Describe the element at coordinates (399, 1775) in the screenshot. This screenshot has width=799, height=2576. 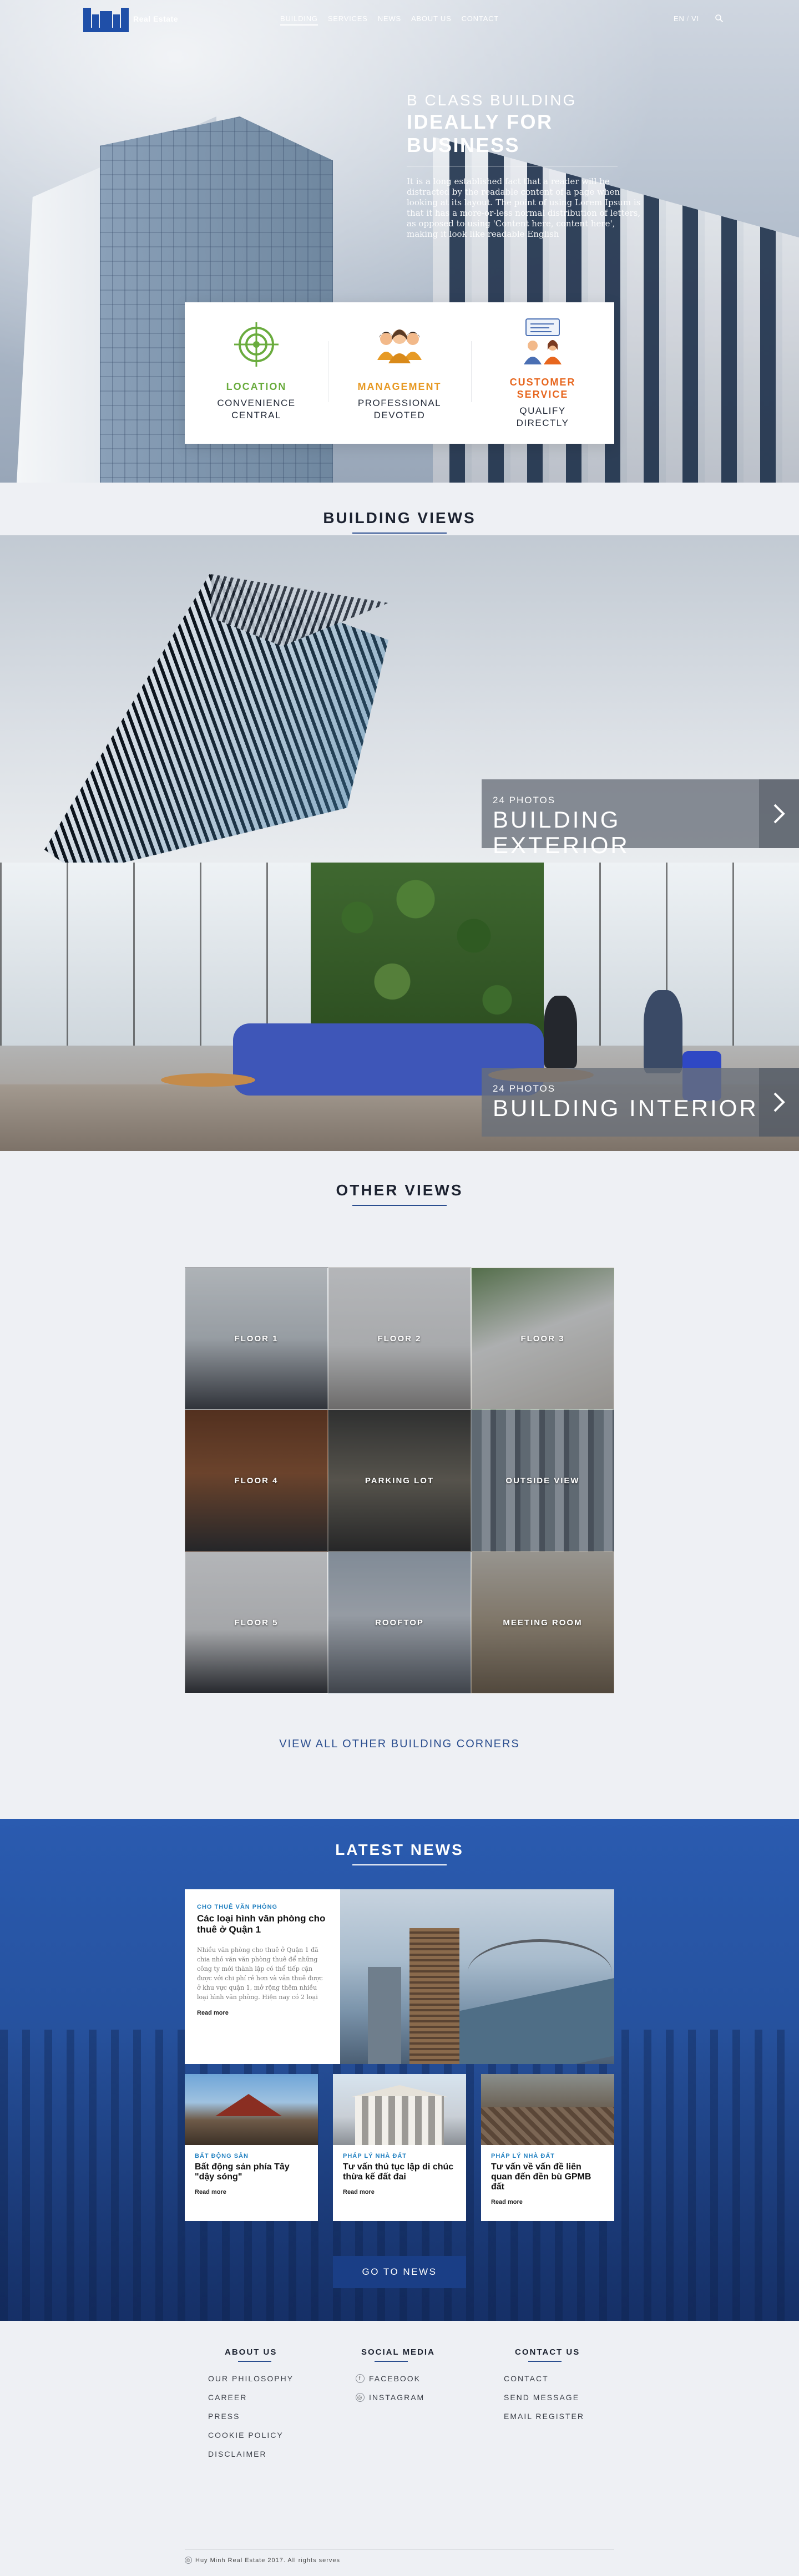
I see `view-all-wrap: VIEW ALL OTHER BUILDING CORNERS` at that location.